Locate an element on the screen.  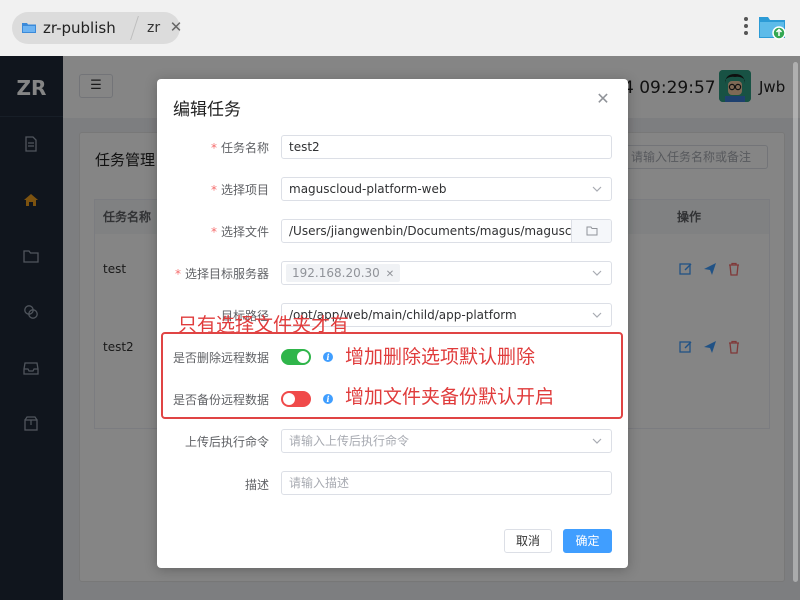
description-label: 描述 is located at coordinates (256, 485).